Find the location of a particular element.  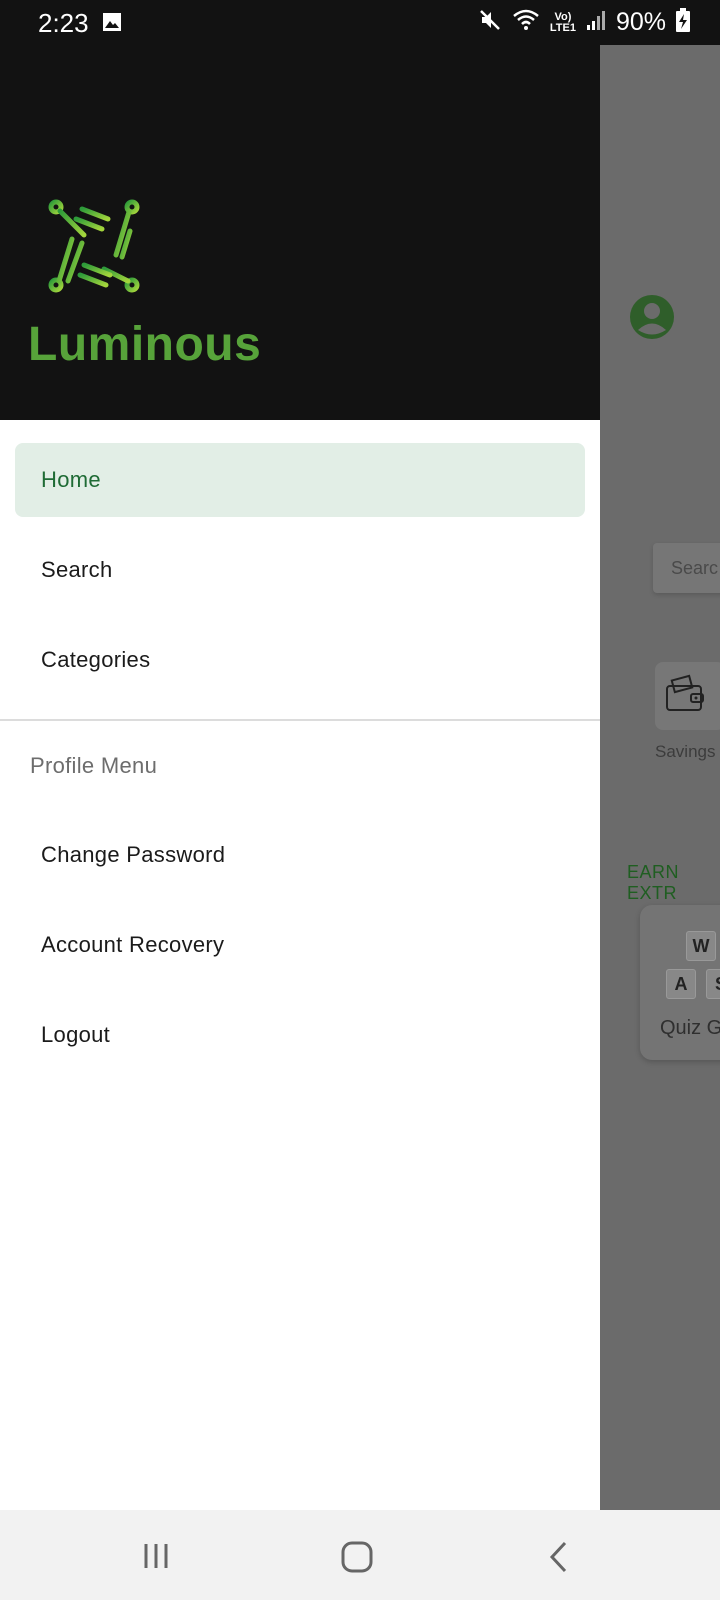

search-input: Searc is located at coordinates (686, 568).